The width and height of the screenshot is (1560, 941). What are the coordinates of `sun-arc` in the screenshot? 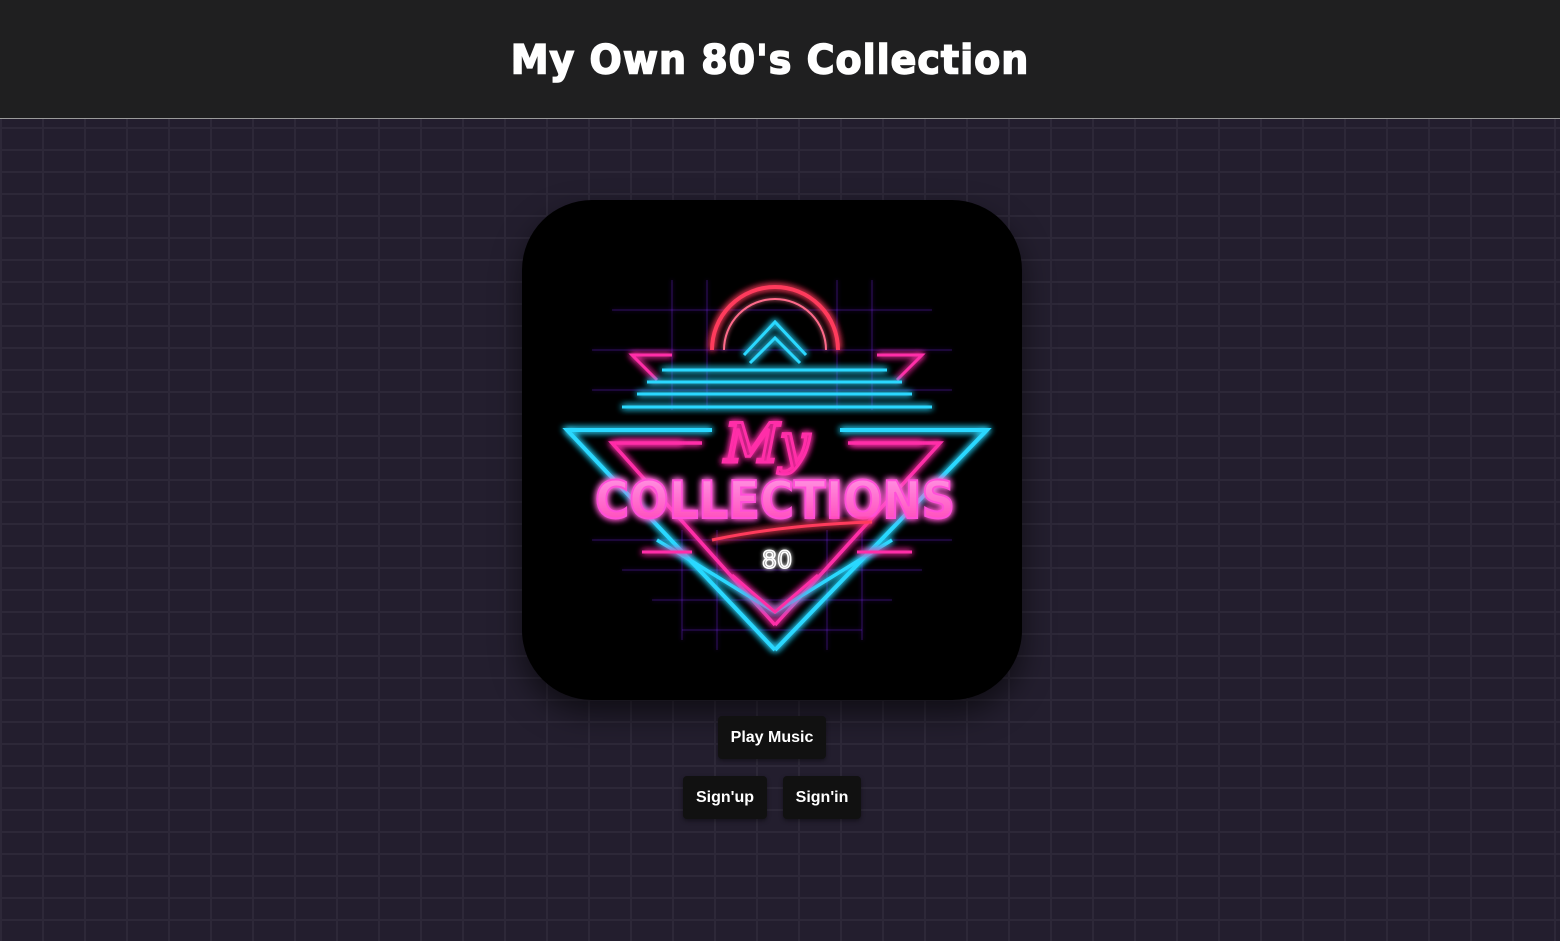 It's located at (775, 318).